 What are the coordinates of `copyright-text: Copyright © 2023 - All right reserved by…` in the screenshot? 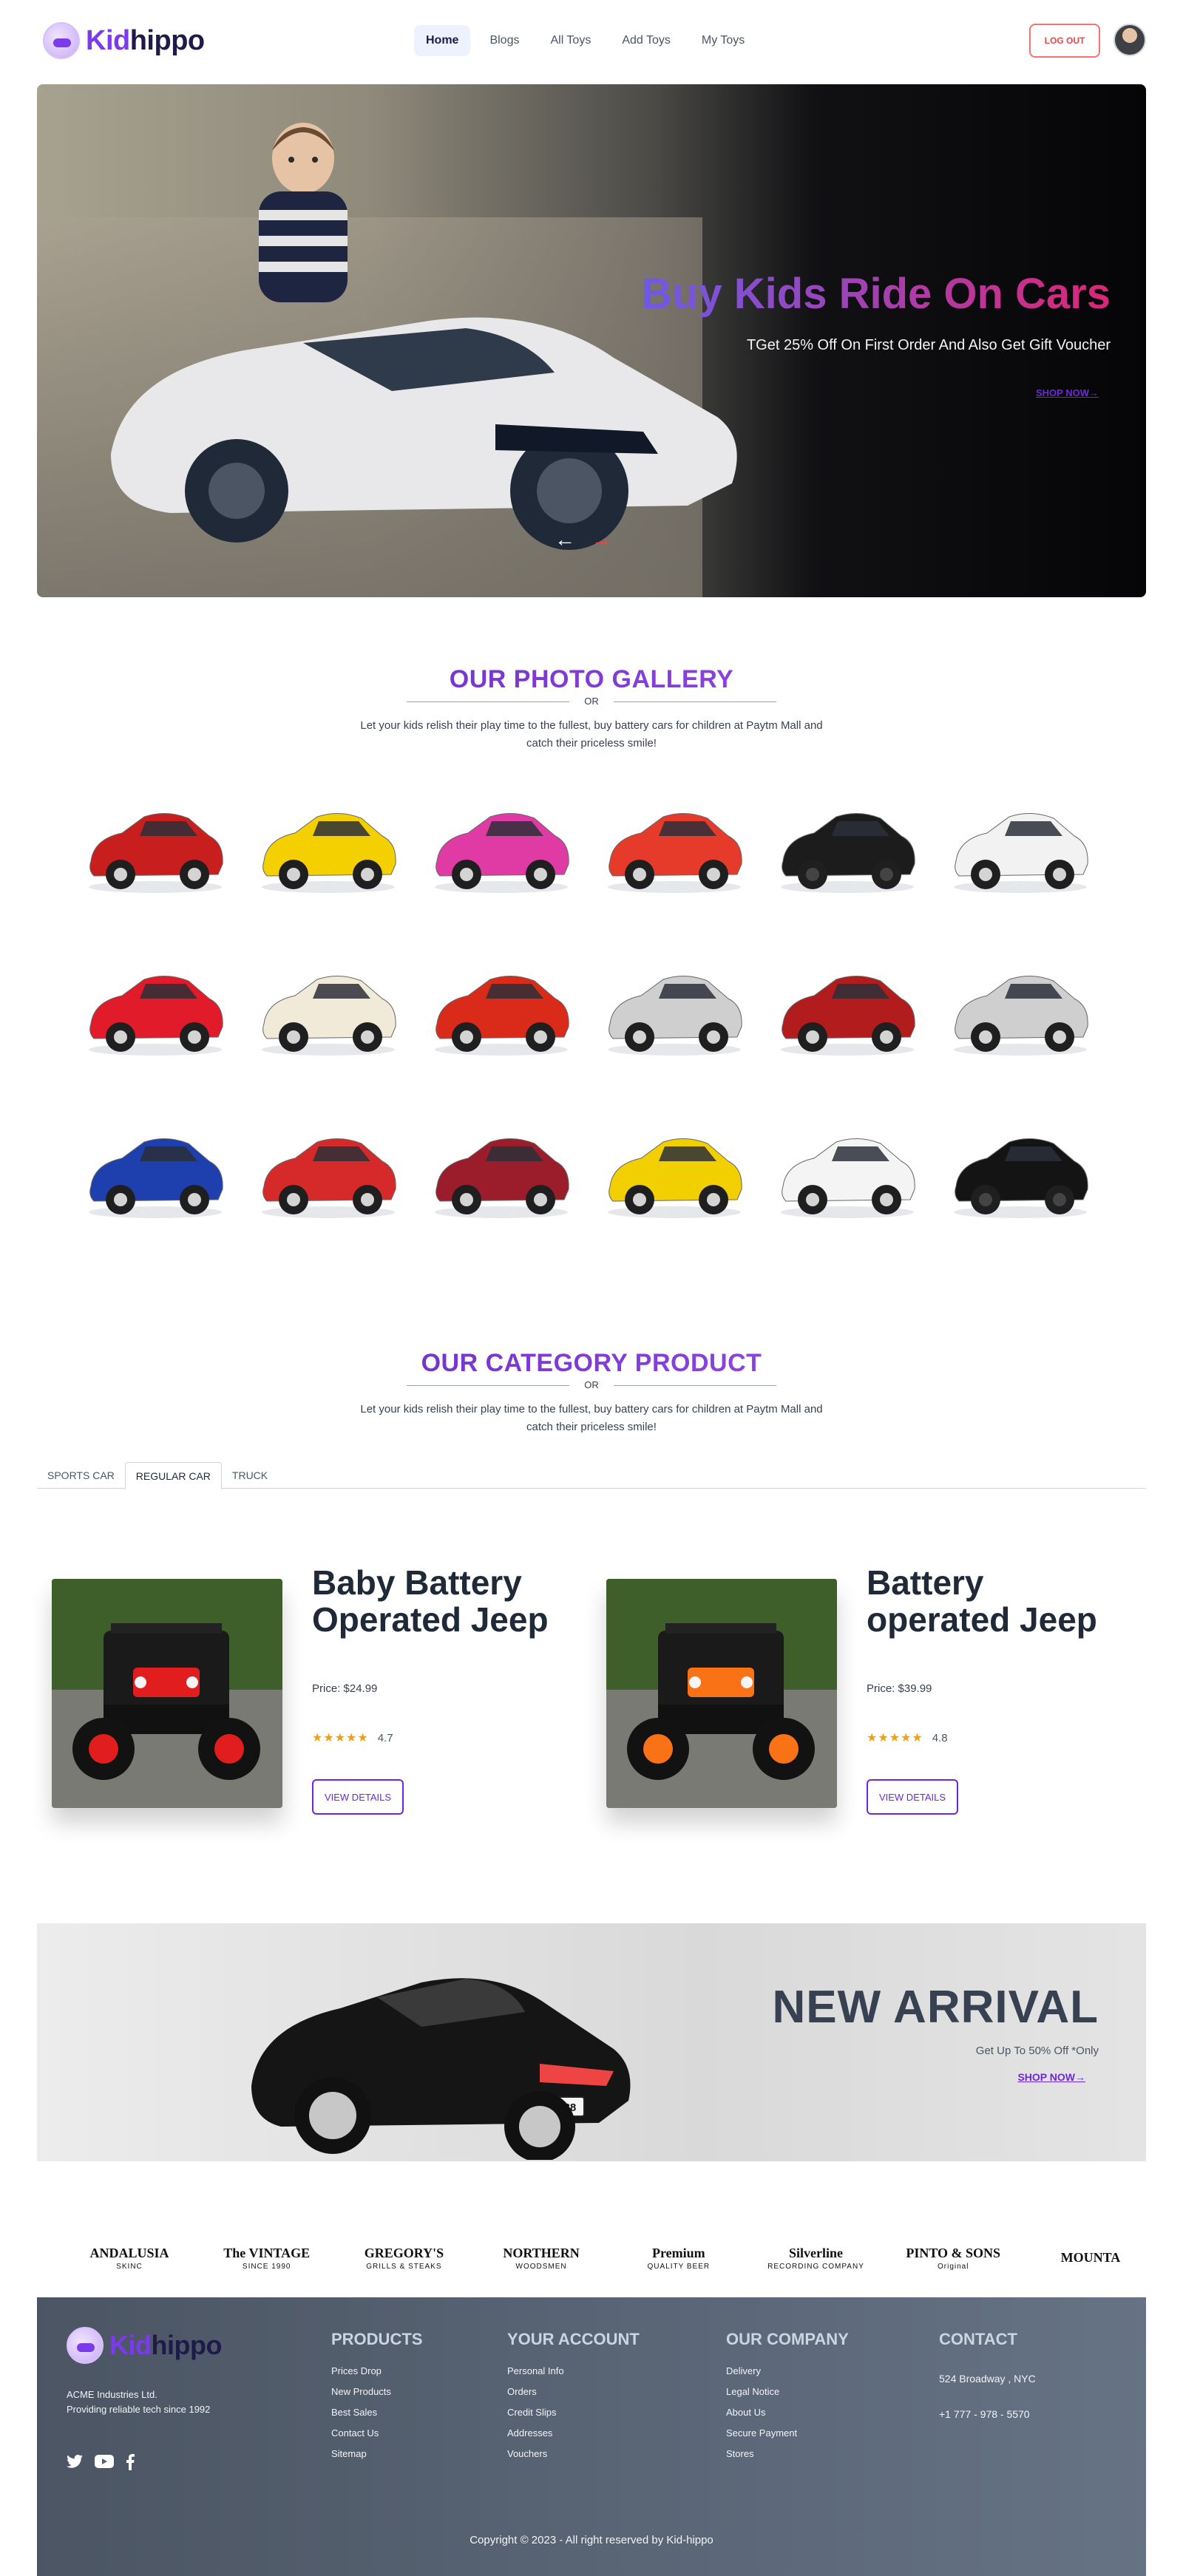 It's located at (591, 2540).